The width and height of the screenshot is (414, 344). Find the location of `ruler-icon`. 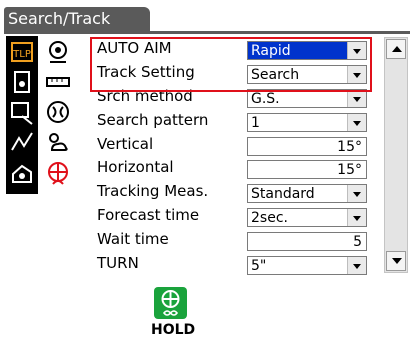

ruler-icon is located at coordinates (58, 82).